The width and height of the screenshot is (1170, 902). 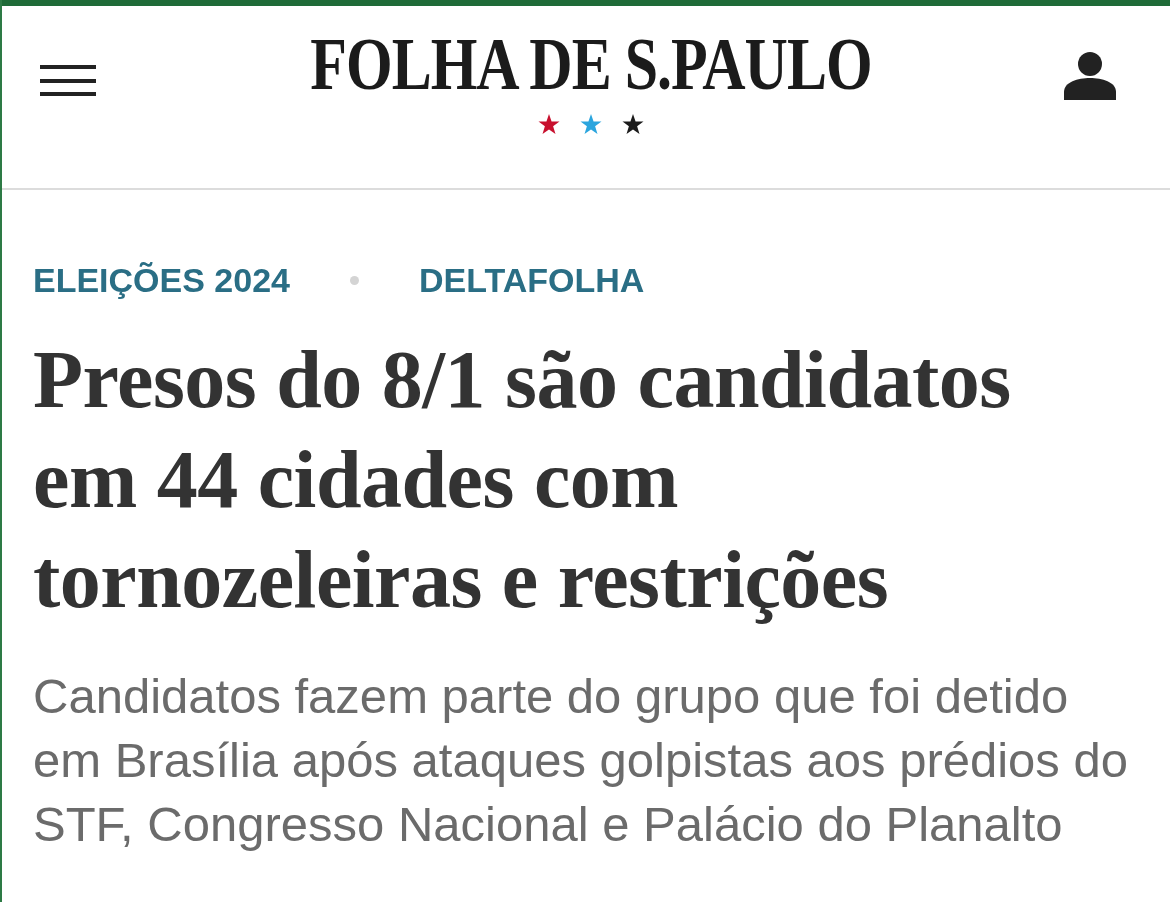 What do you see at coordinates (161, 280) in the screenshot?
I see `section-link: ELEIÇÕES 2024` at bounding box center [161, 280].